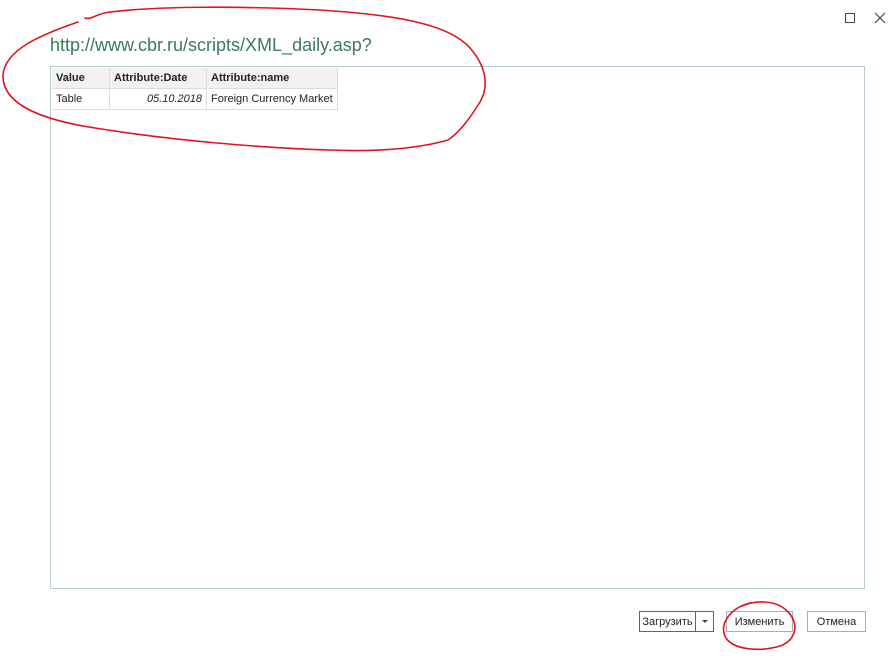 This screenshot has width=896, height=660. What do you see at coordinates (81, 78) in the screenshot?
I see `column-header-value: Value` at bounding box center [81, 78].